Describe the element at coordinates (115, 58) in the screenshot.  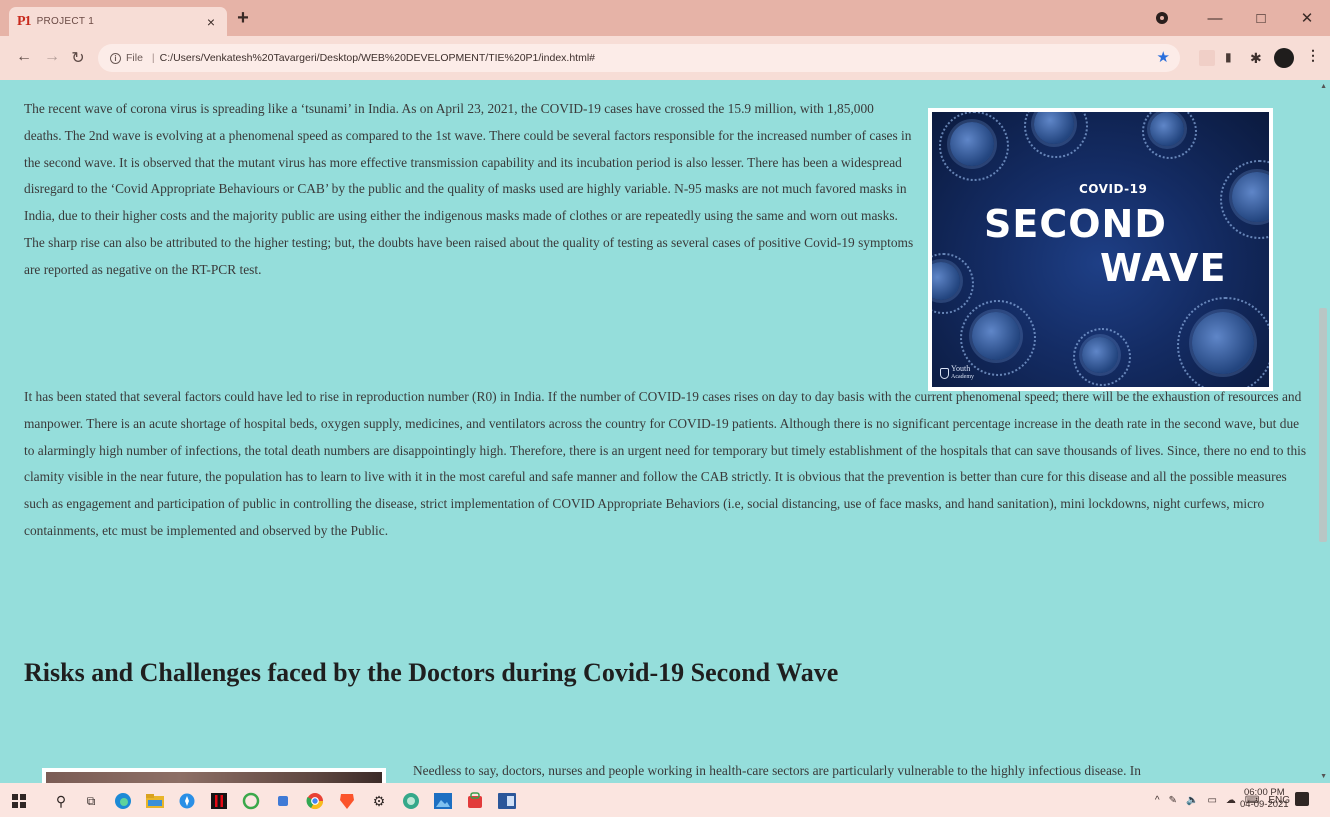
I see `site-info-icon: i` at that location.